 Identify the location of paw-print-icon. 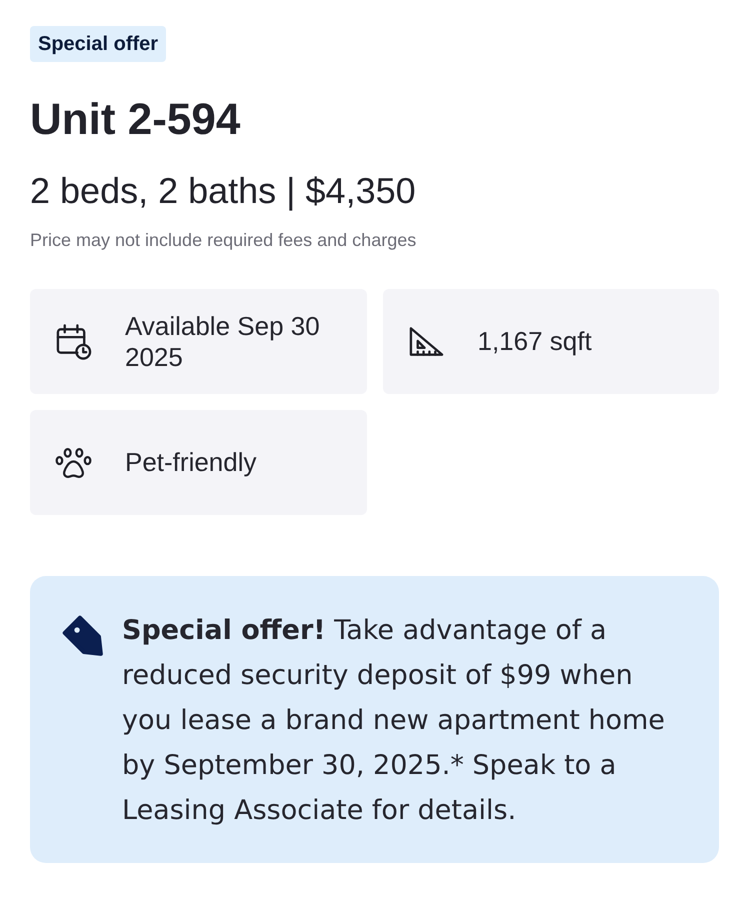
(73, 462).